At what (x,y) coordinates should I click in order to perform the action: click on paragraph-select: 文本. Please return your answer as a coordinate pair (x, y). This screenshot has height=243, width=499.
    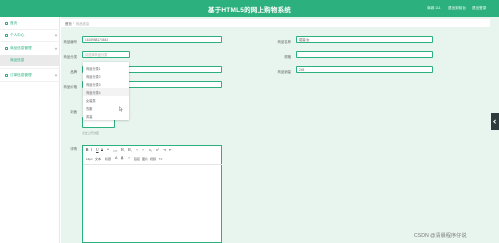
    Looking at the image, I should click on (98, 159).